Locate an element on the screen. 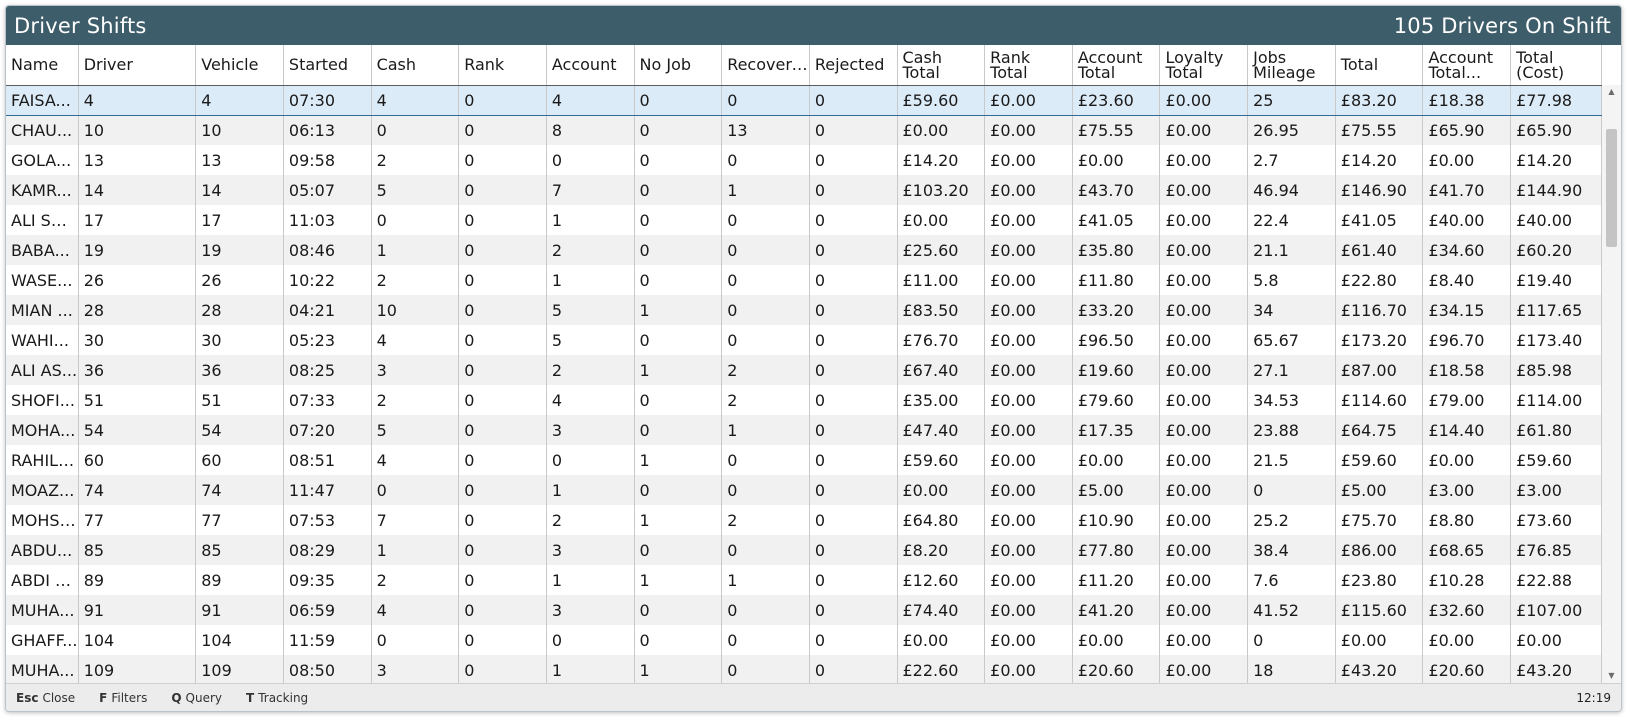 The height and width of the screenshot is (721, 1629). column-header: Rank Total is located at coordinates (1028, 65).